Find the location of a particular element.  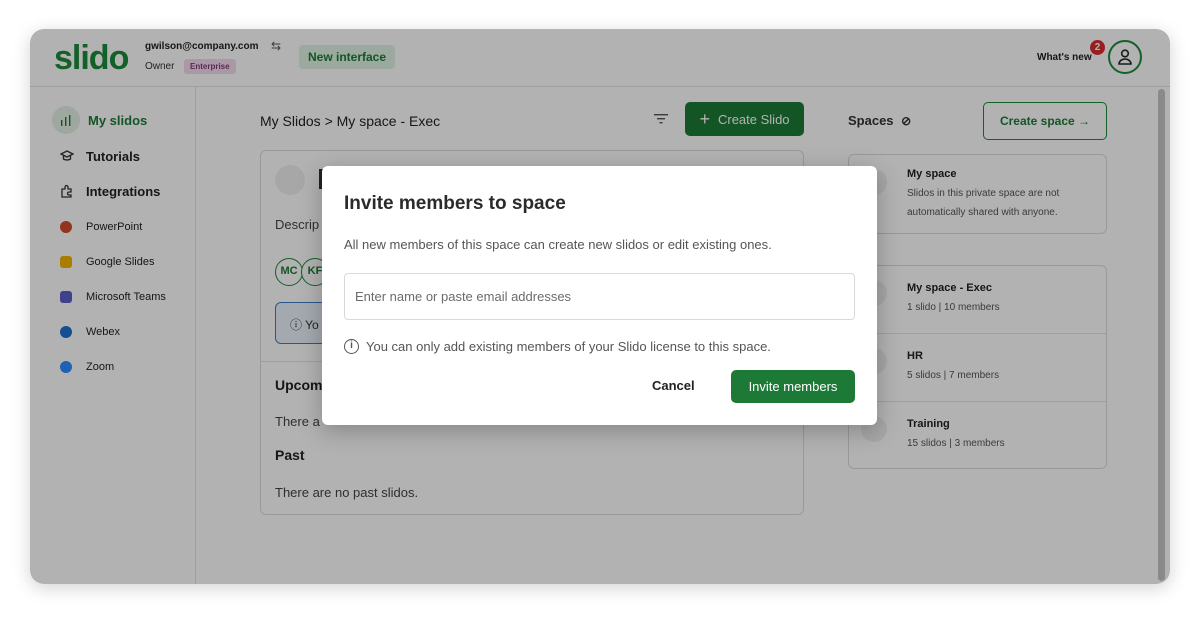

invite-members-input is located at coordinates (599, 296).